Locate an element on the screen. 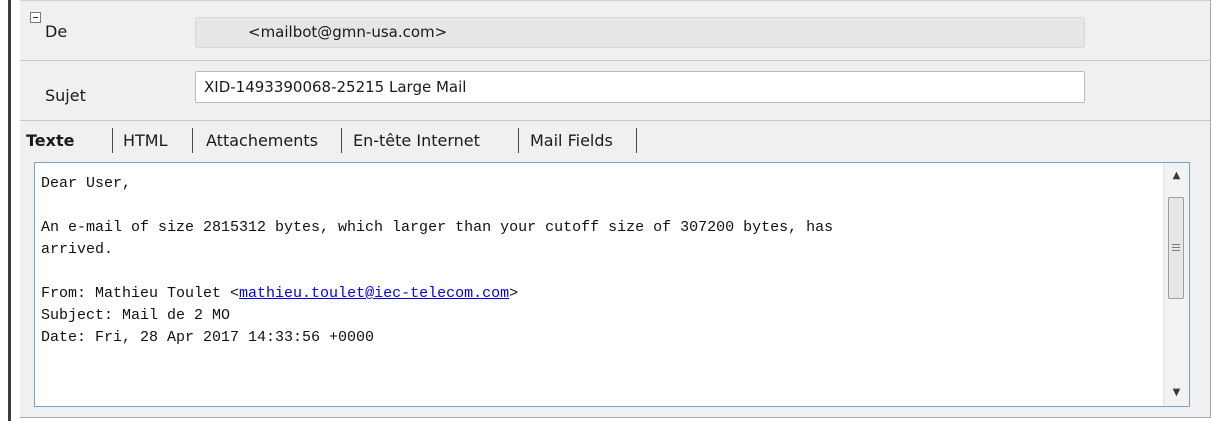  tab-html: HTML is located at coordinates (145, 141).